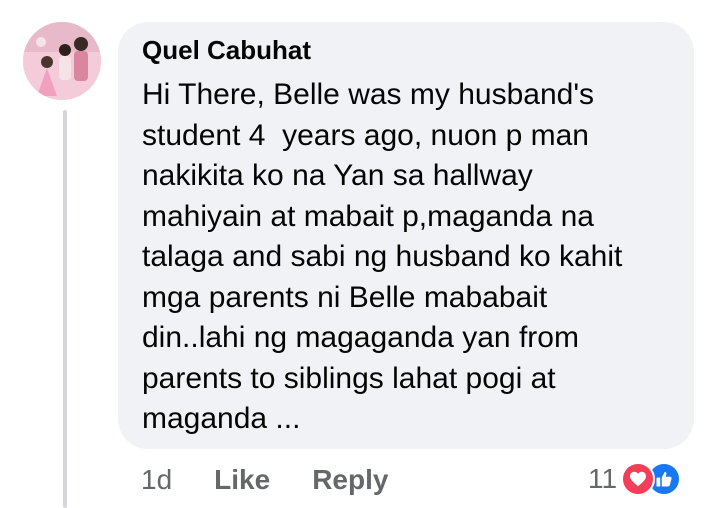  I want to click on comment-text-line: Hi There, Belle was my husband's, so click(368, 94).